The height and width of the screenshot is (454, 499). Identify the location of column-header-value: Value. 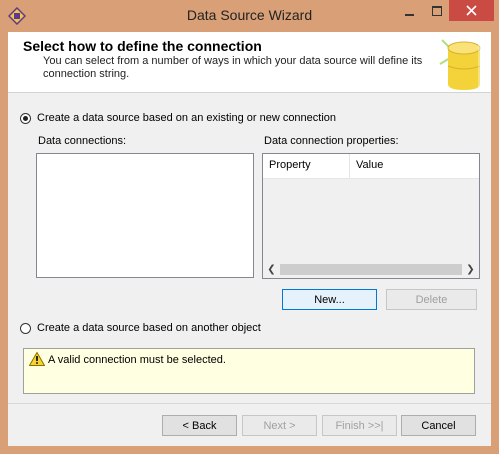
(366, 166).